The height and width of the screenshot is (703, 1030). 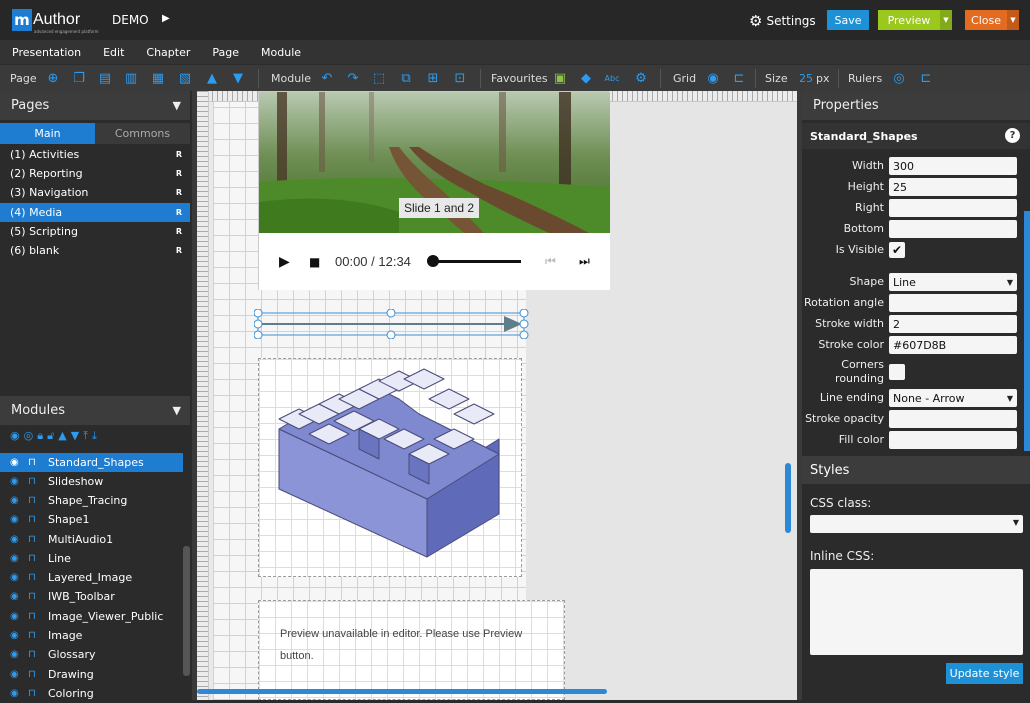 I want to click on properties-scrollbar, so click(x=1027, y=331).